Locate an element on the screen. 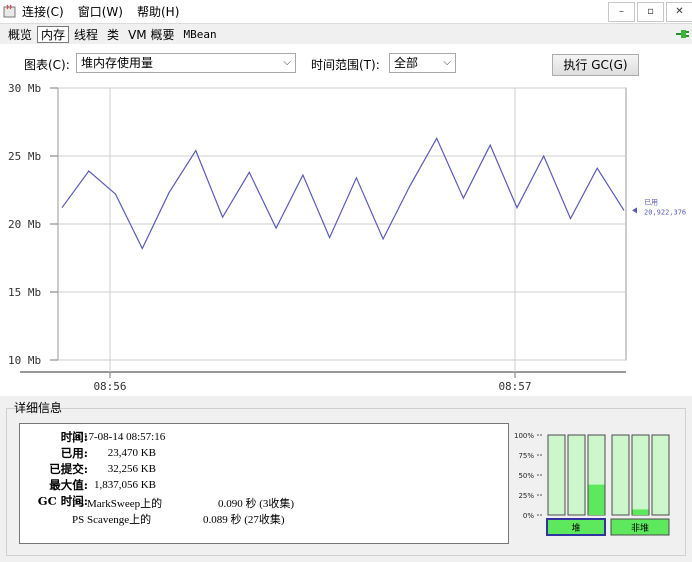 The image size is (692, 562). gc-marksweep-time: 0.090 秒 (3收集) is located at coordinates (256, 504).